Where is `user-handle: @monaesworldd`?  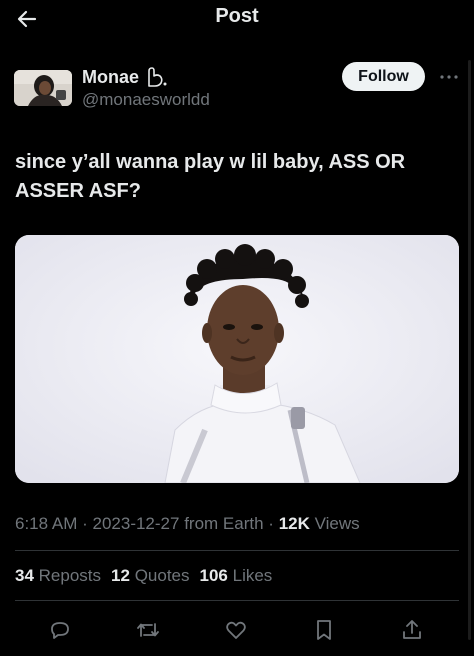 user-handle: @monaesworldd is located at coordinates (146, 100).